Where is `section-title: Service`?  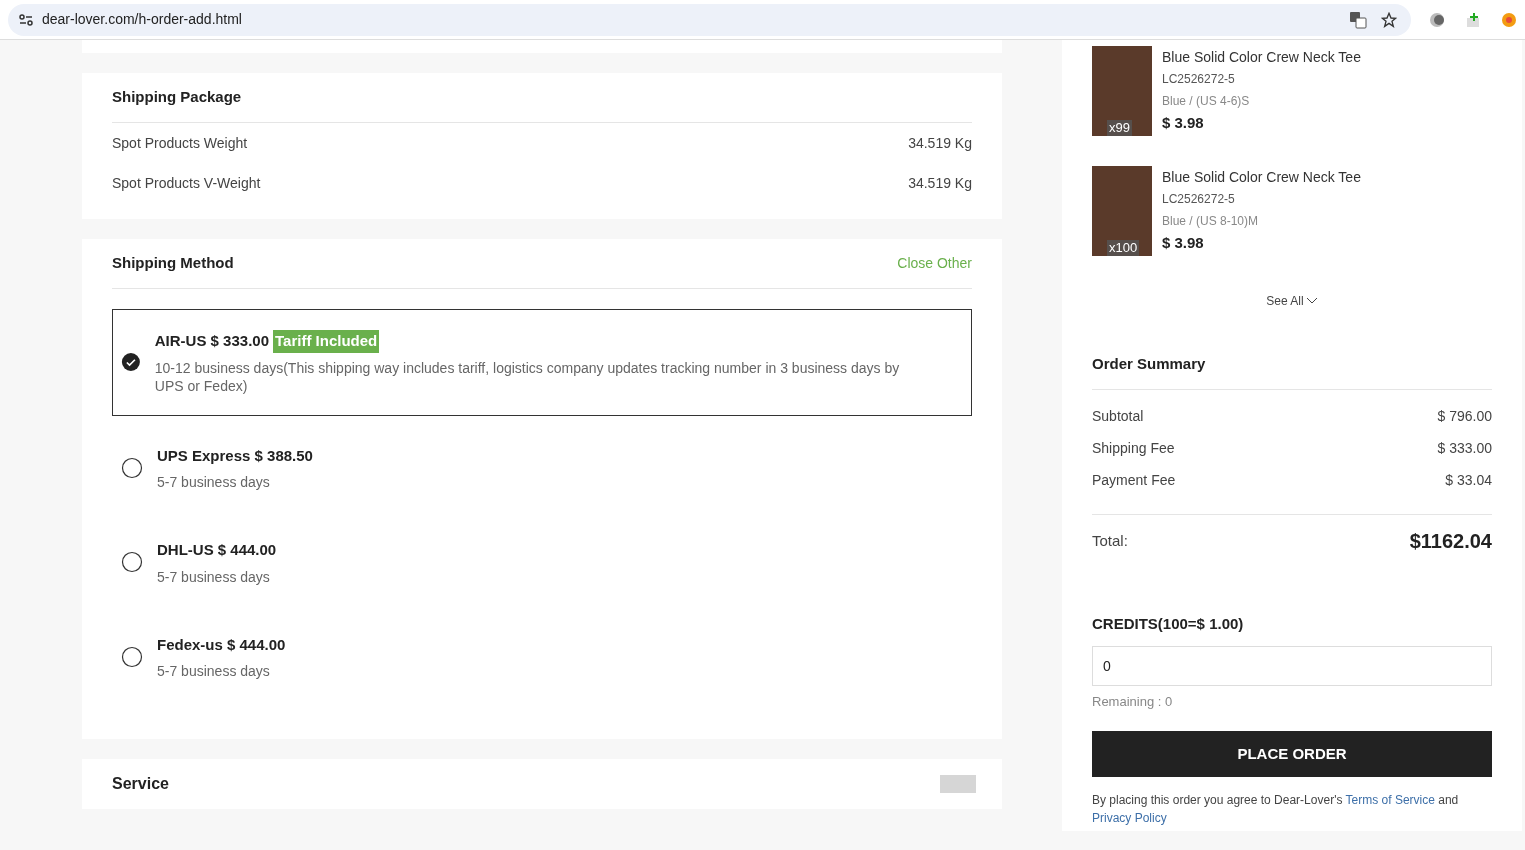
section-title: Service is located at coordinates (140, 784).